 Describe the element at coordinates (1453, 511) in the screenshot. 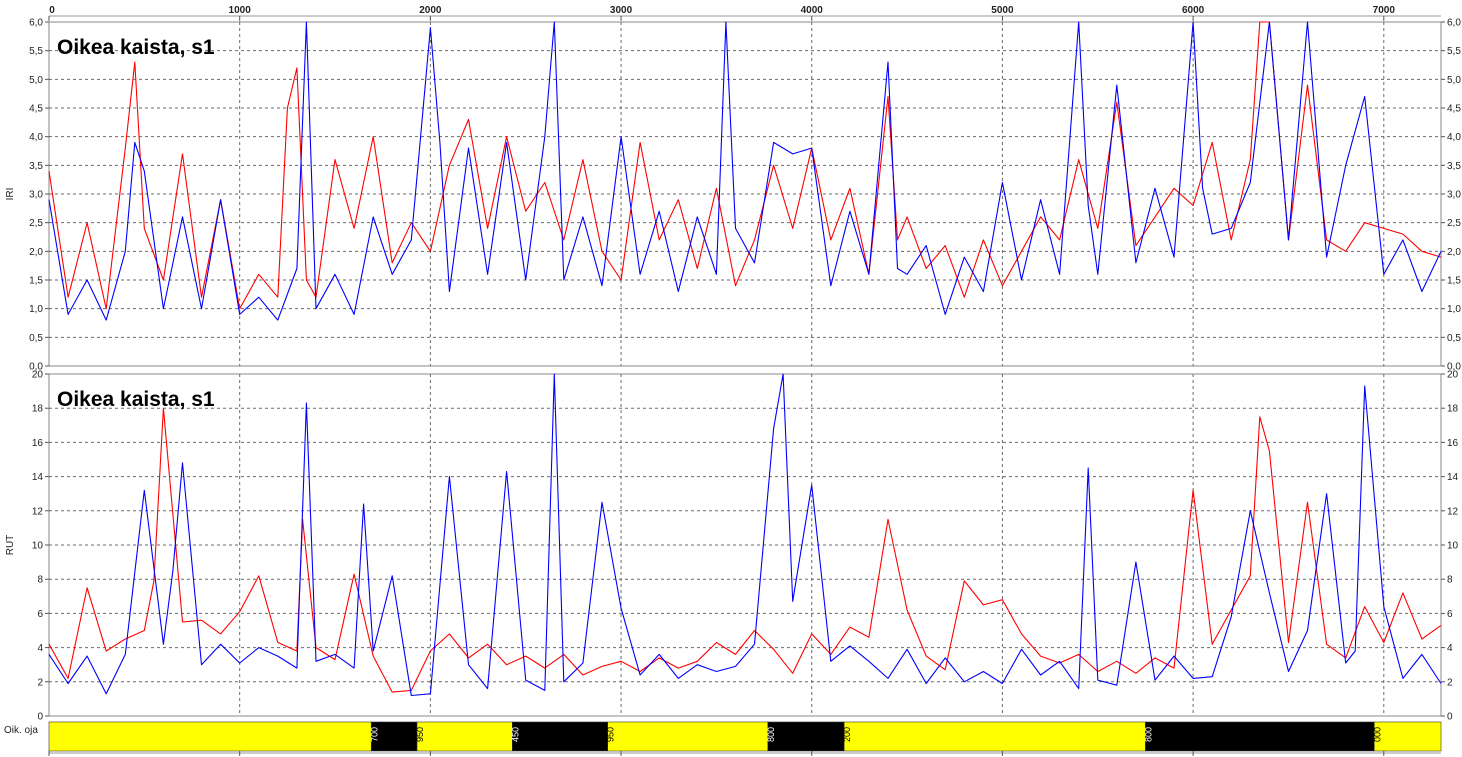

I see `y-tick-label-right: 12` at that location.